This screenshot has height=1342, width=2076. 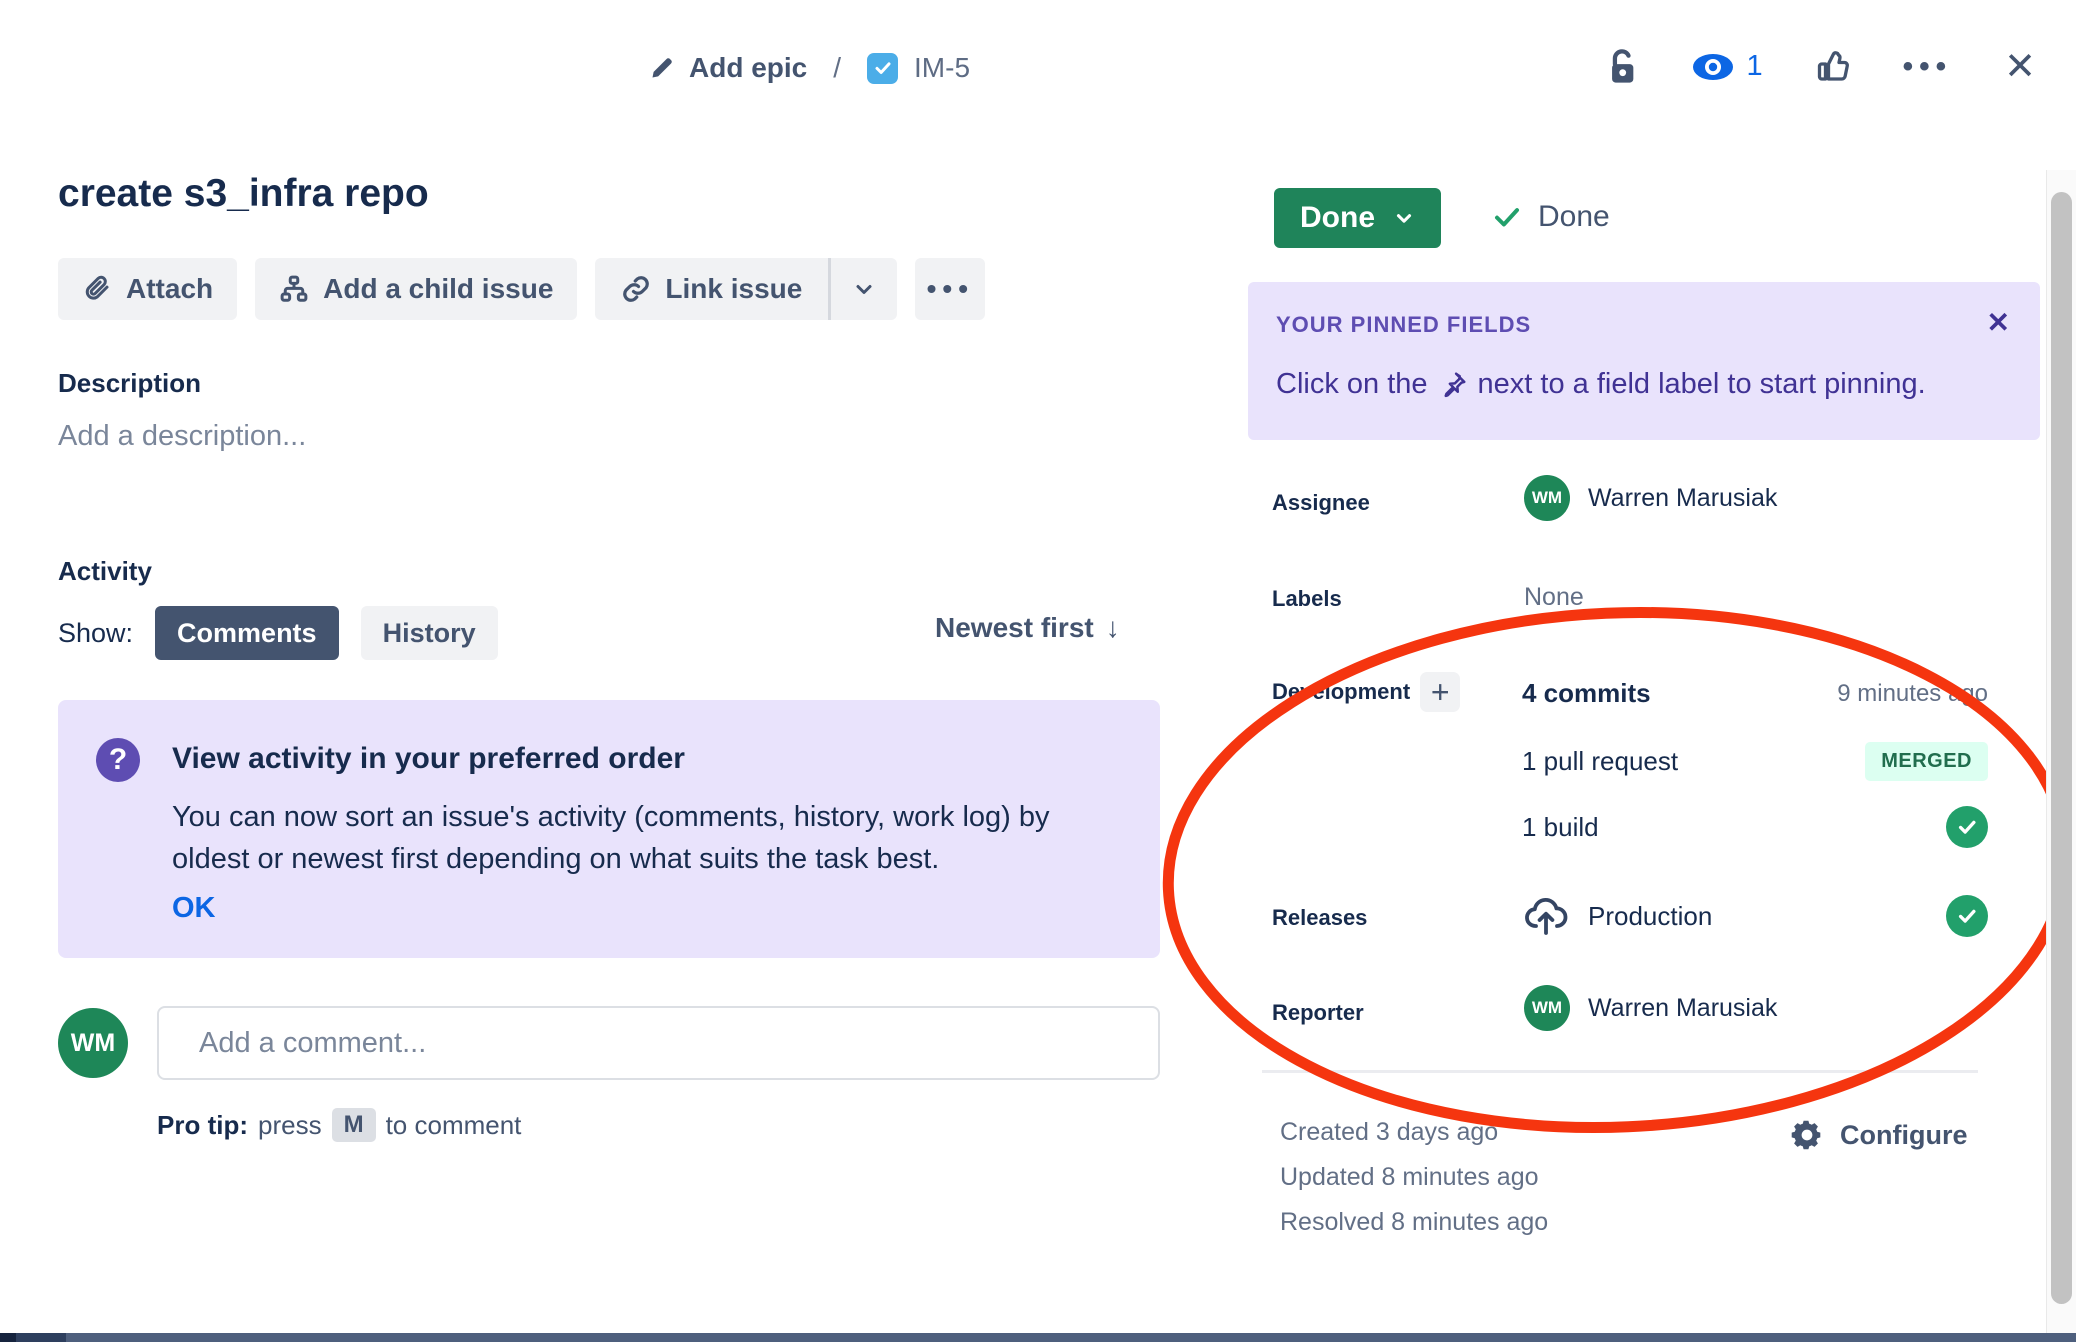 What do you see at coordinates (1389, 1132) in the screenshot?
I see `created-timestamp: Created 3 days ago` at bounding box center [1389, 1132].